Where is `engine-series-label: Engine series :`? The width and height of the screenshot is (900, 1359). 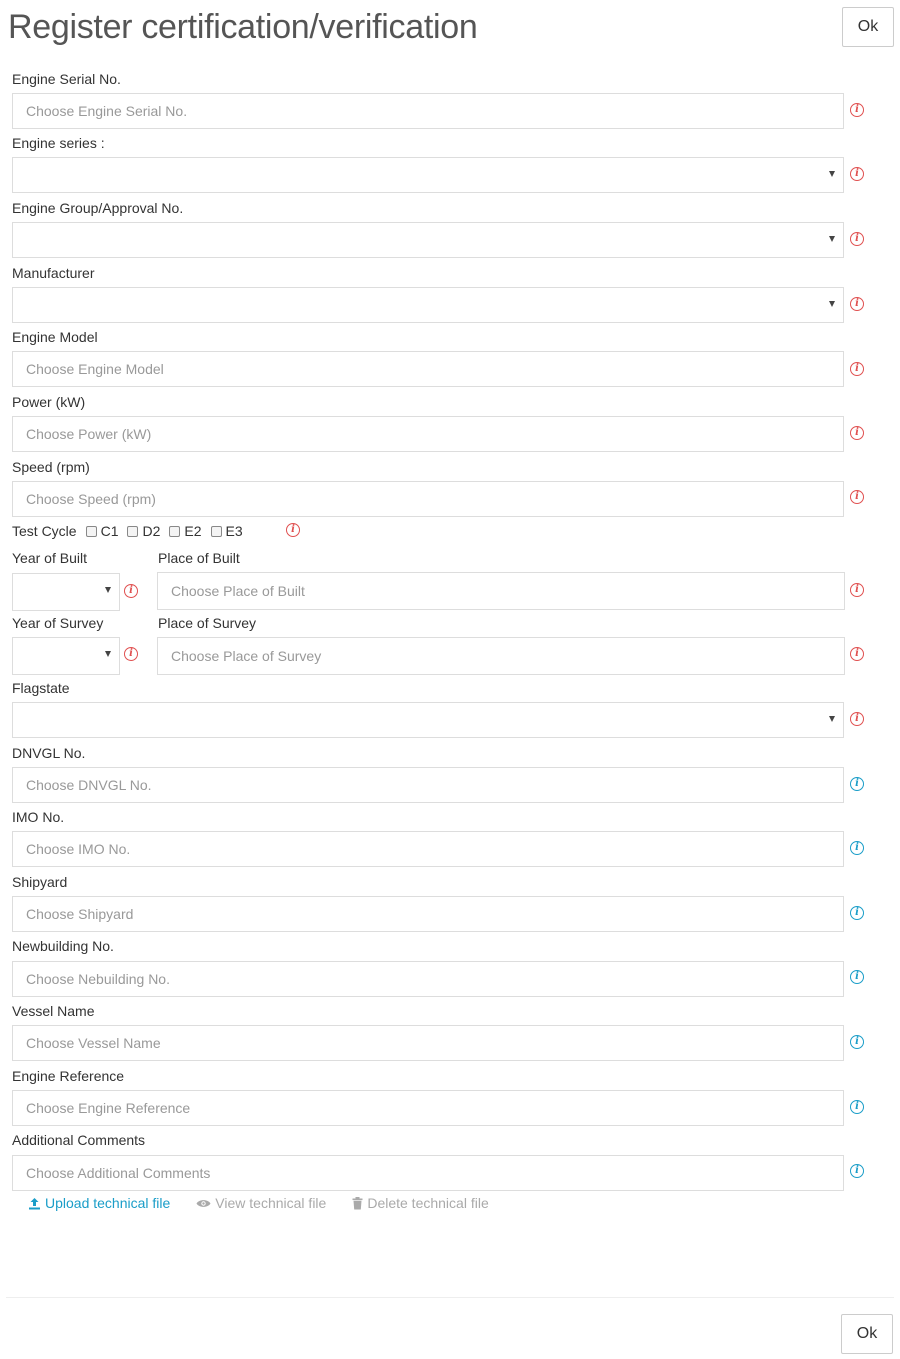
engine-series-label: Engine series : is located at coordinates (58, 143).